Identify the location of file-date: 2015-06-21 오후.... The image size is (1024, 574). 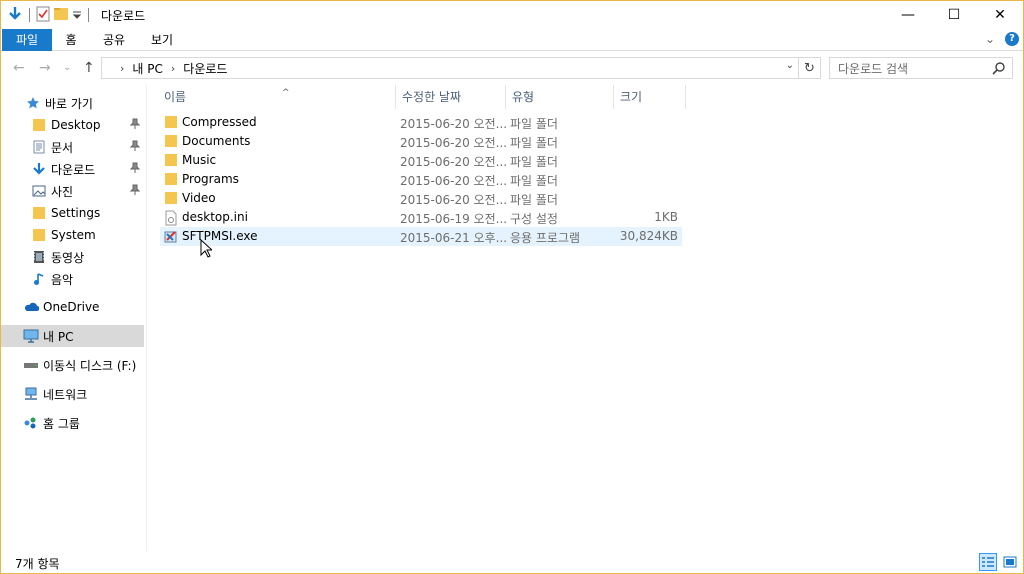
(454, 238).